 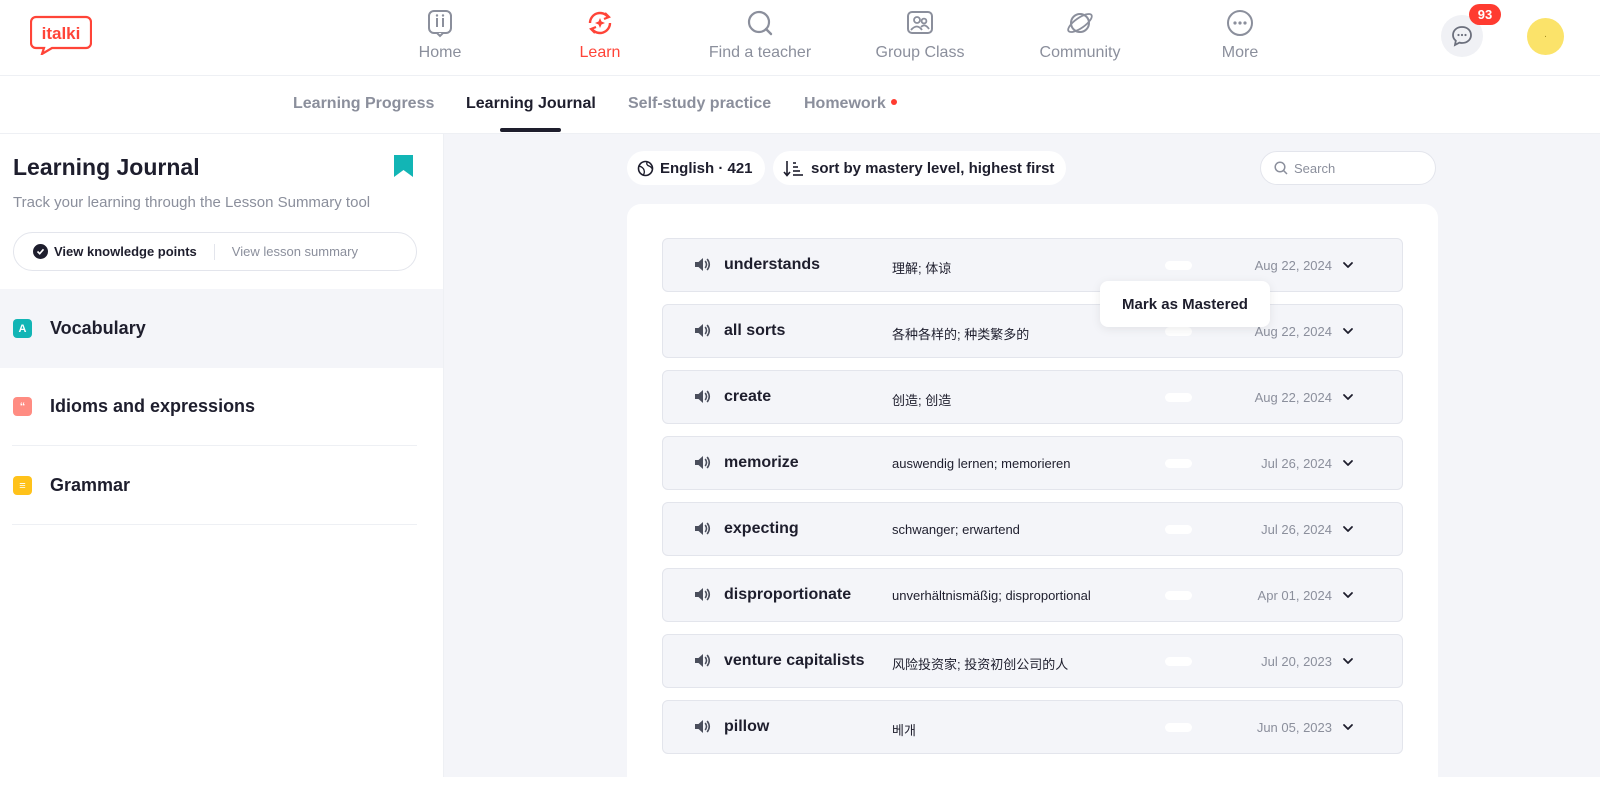 What do you see at coordinates (1032, 331) in the screenshot?
I see `vocab-entry-row: all sorts 各种各样的; 种类繁多的 Aug 22, 2024` at bounding box center [1032, 331].